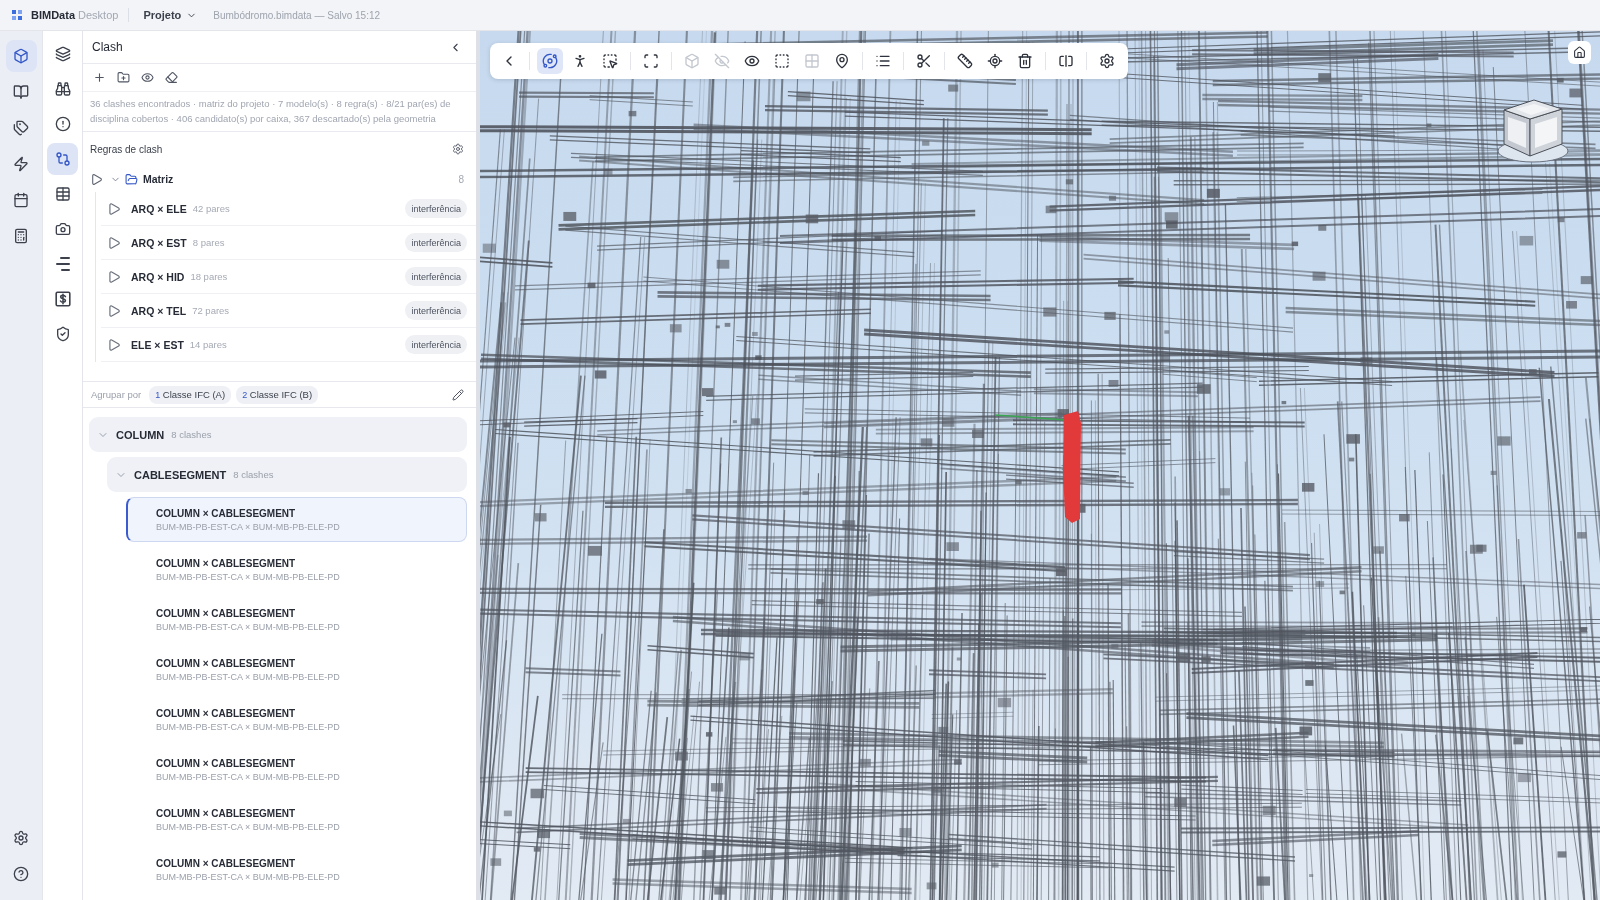 This screenshot has height=900, width=1600. I want to click on dollar-box-icon, so click(62, 299).